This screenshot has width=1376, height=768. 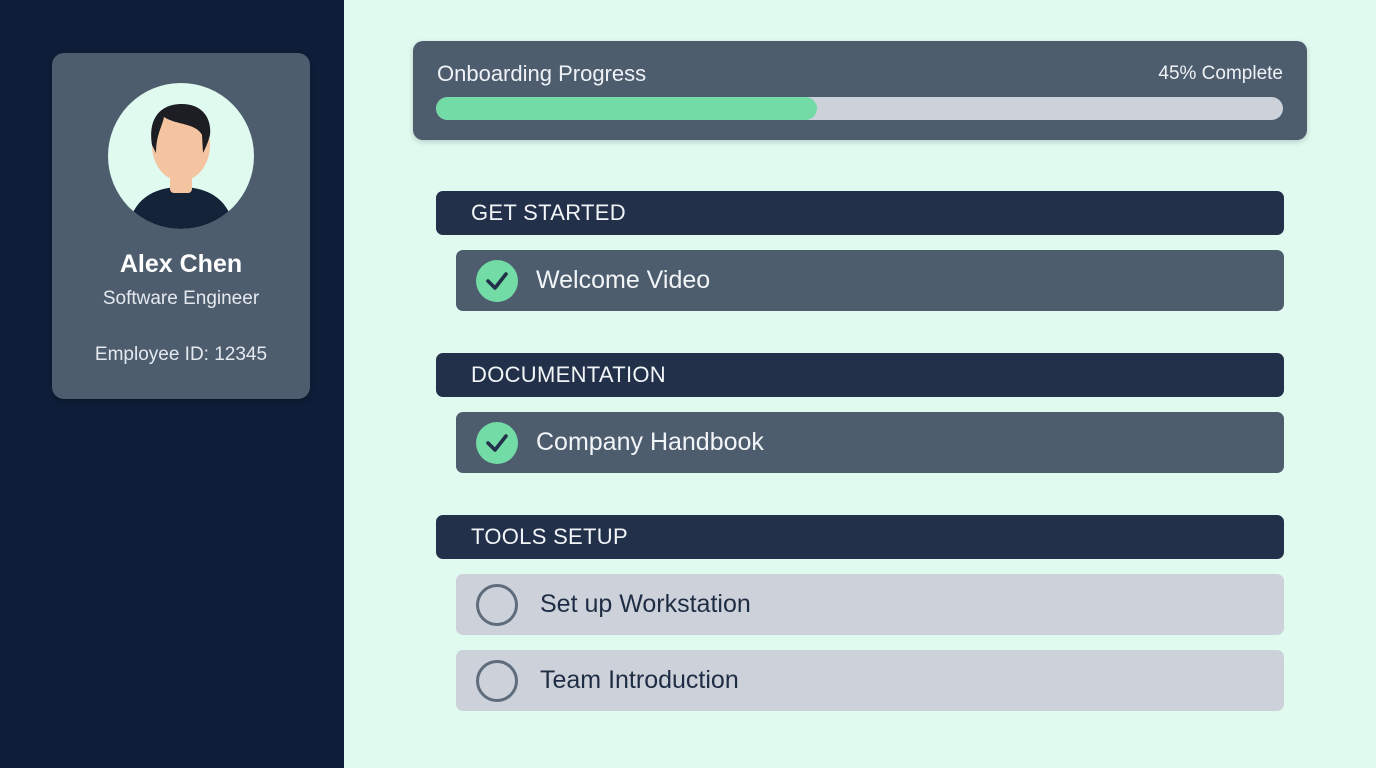 What do you see at coordinates (859, 108) in the screenshot?
I see `progress-bar` at bounding box center [859, 108].